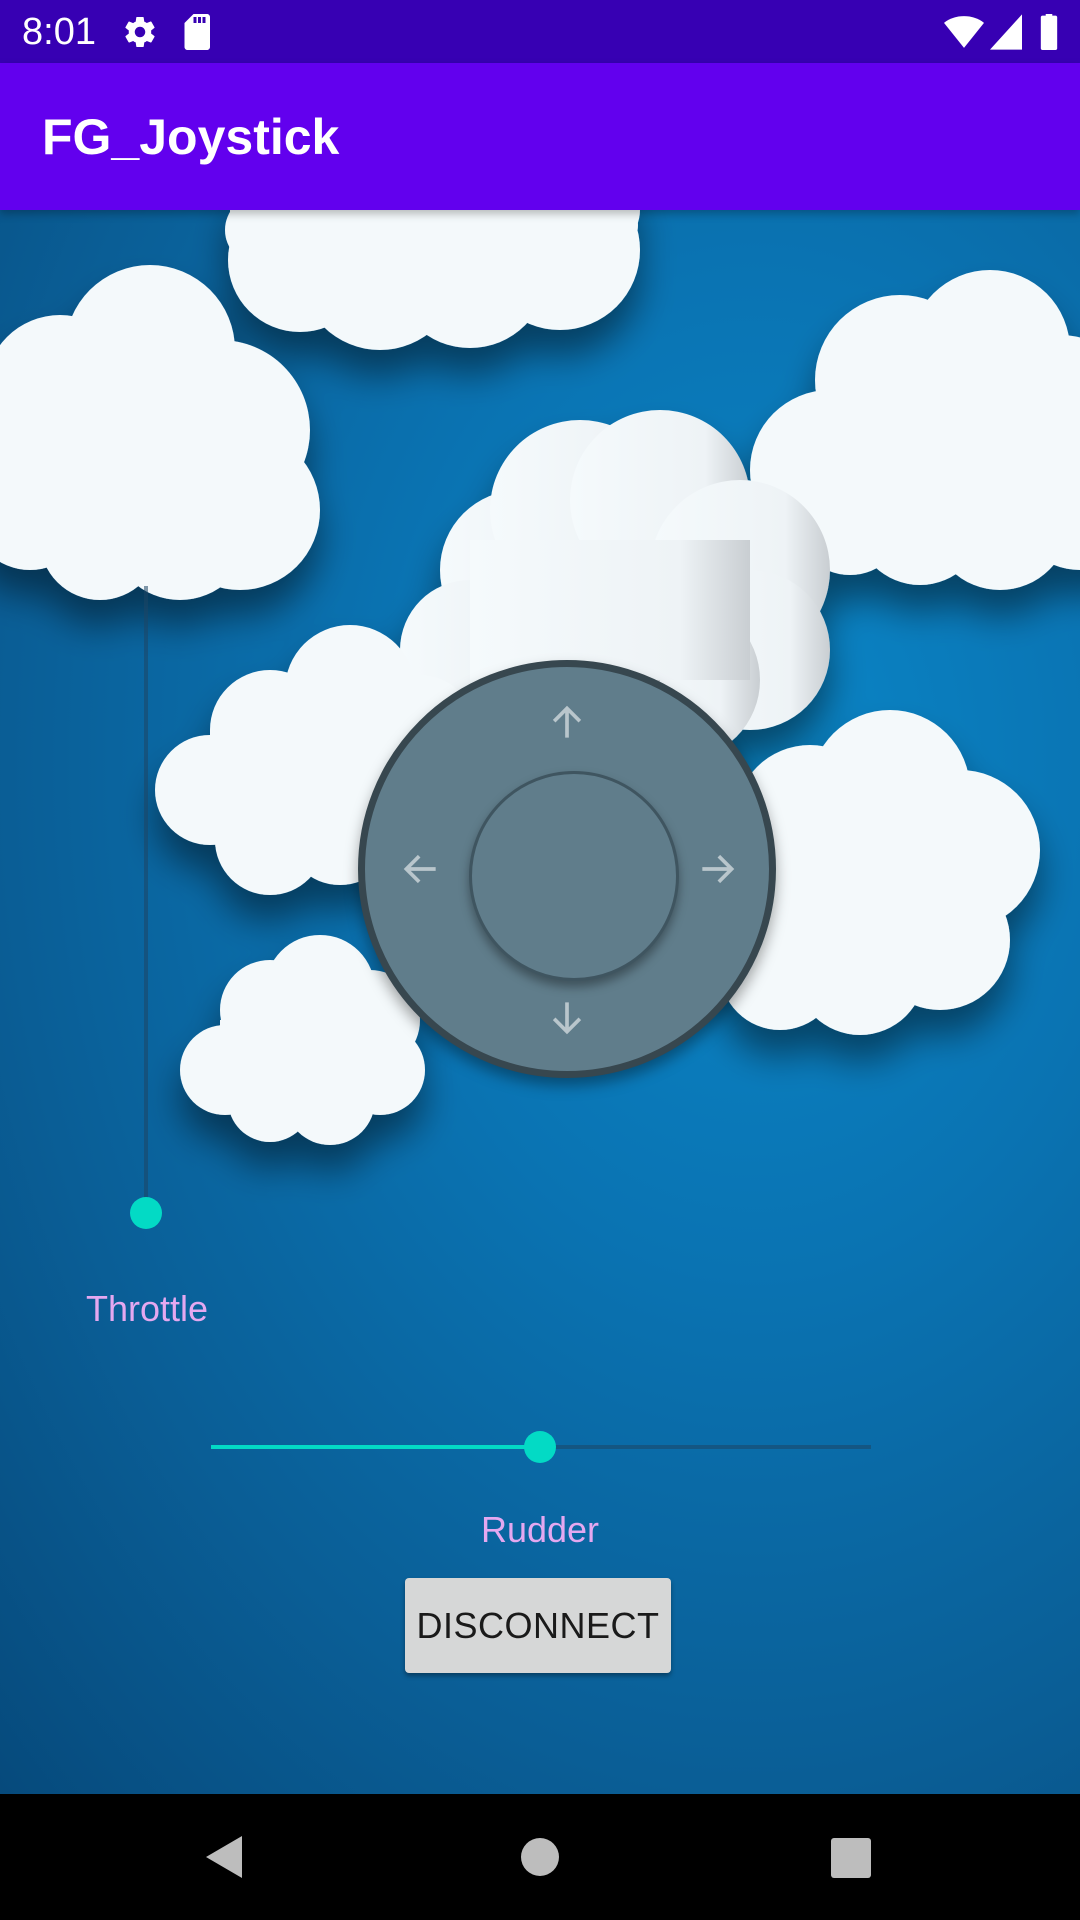  Describe the element at coordinates (198, 34) in the screenshot. I see `sd-card-icon` at that location.